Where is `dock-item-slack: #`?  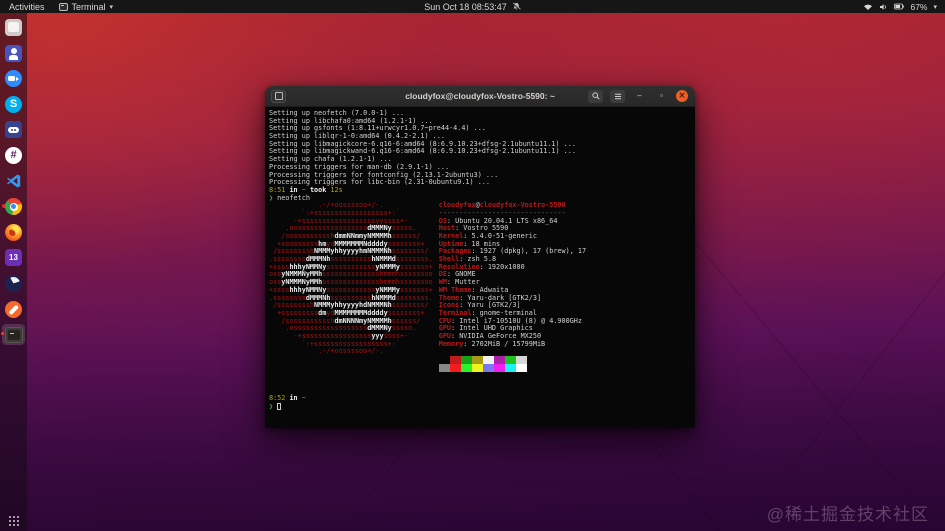 dock-item-slack: # is located at coordinates (13, 155).